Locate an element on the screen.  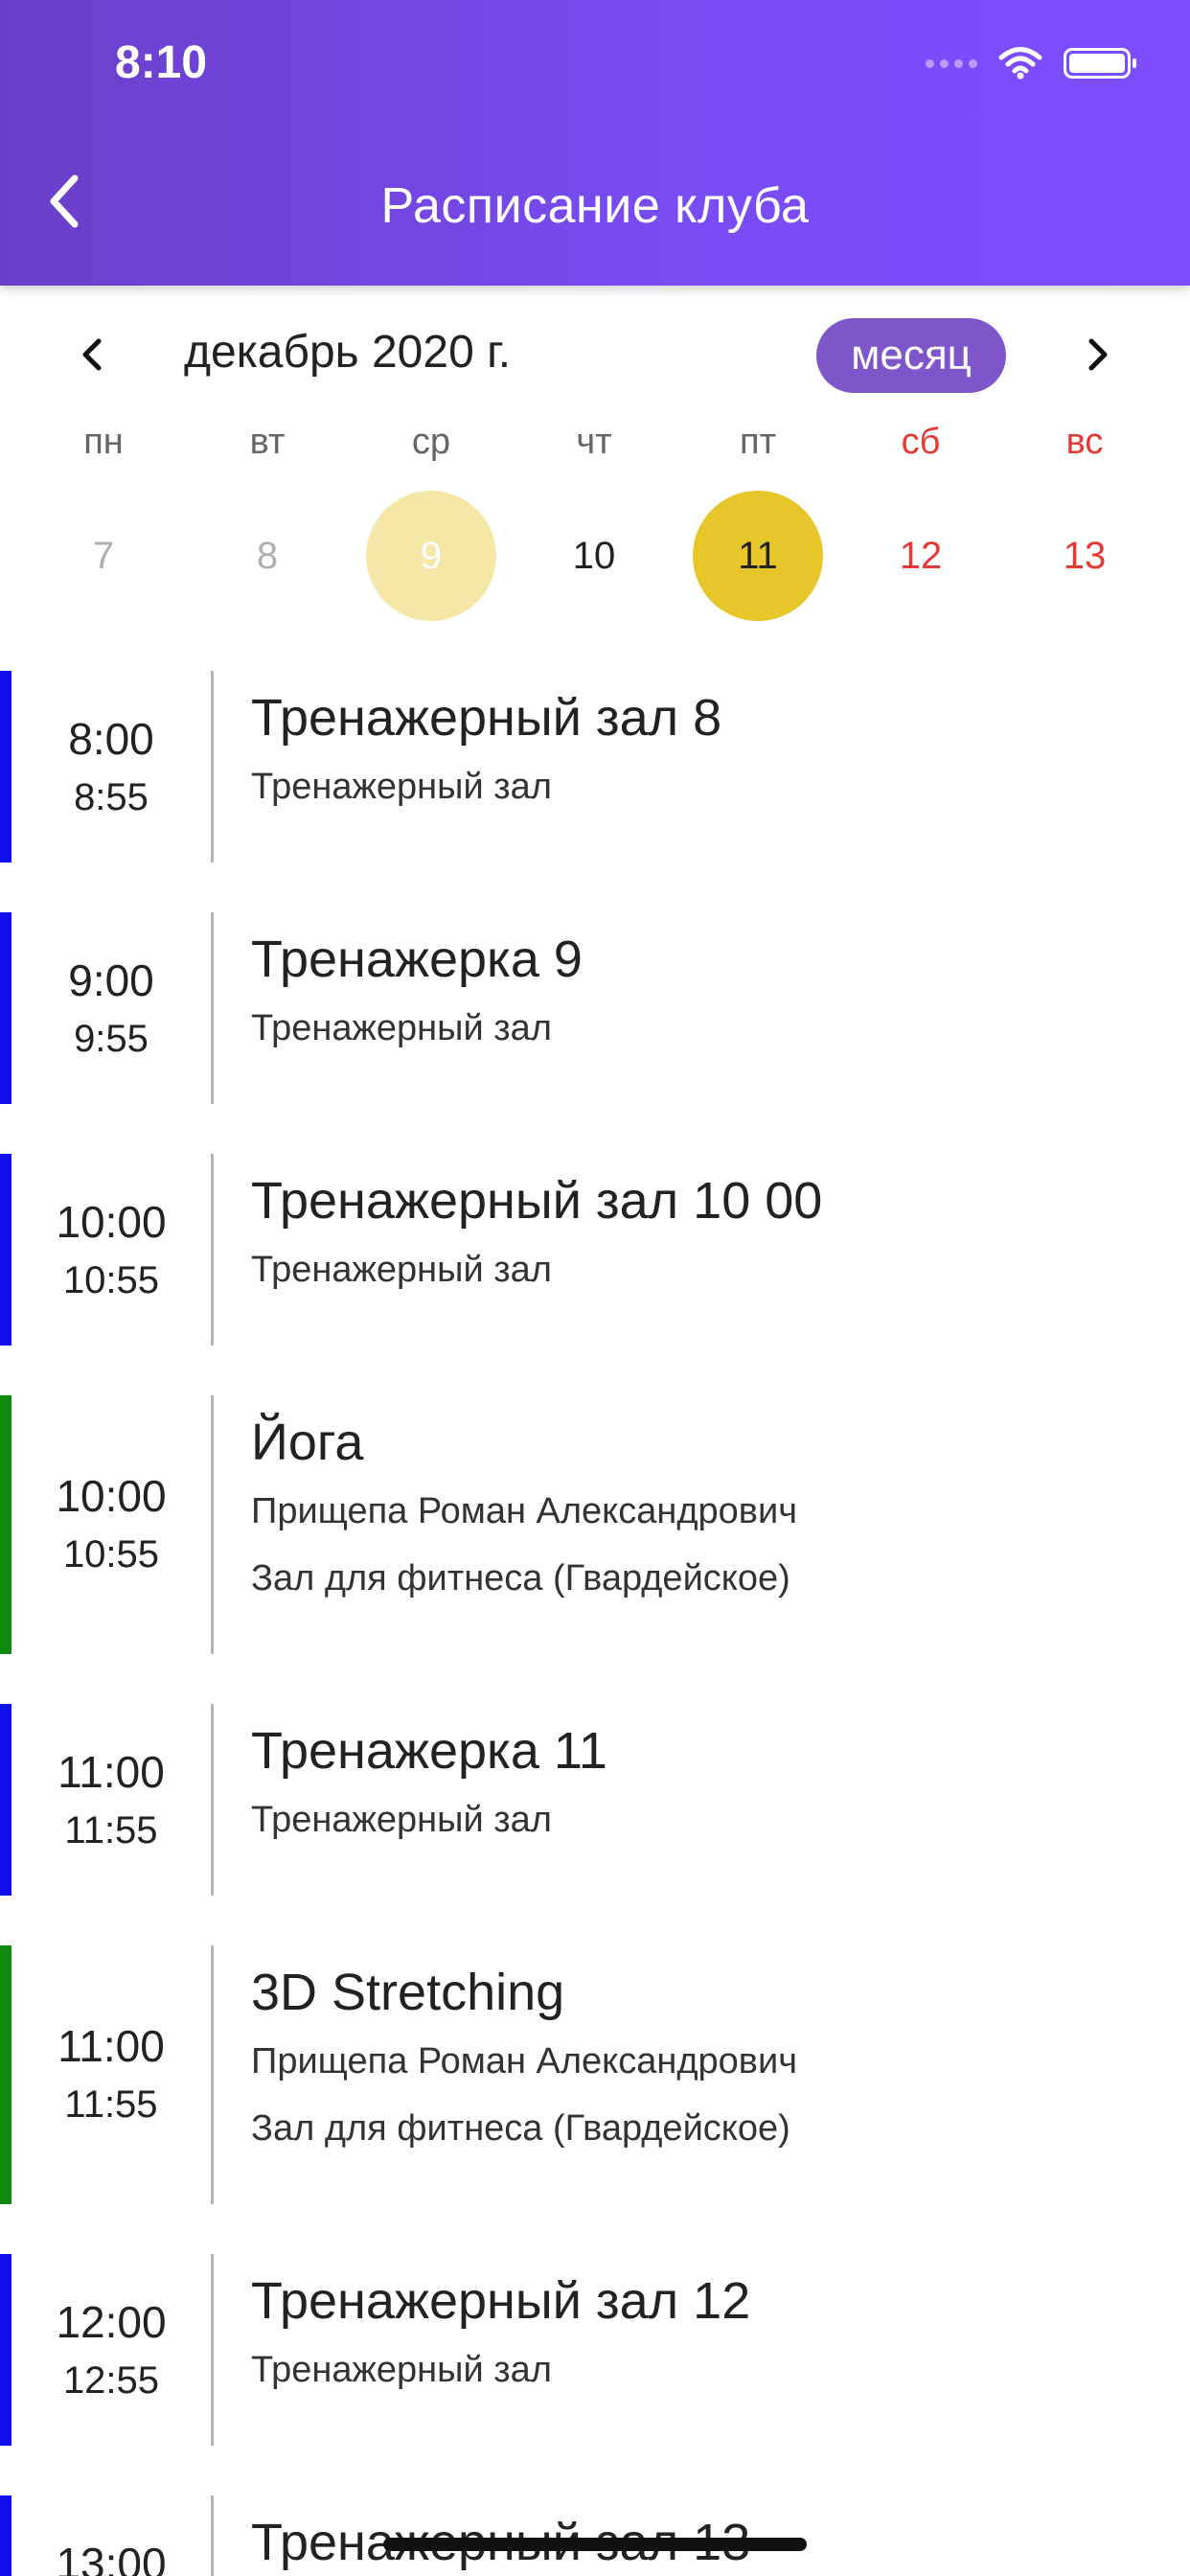
schedule-item: 9:00 9:55 Тренажерка 9 Тренажерный зал is located at coordinates (595, 1008).